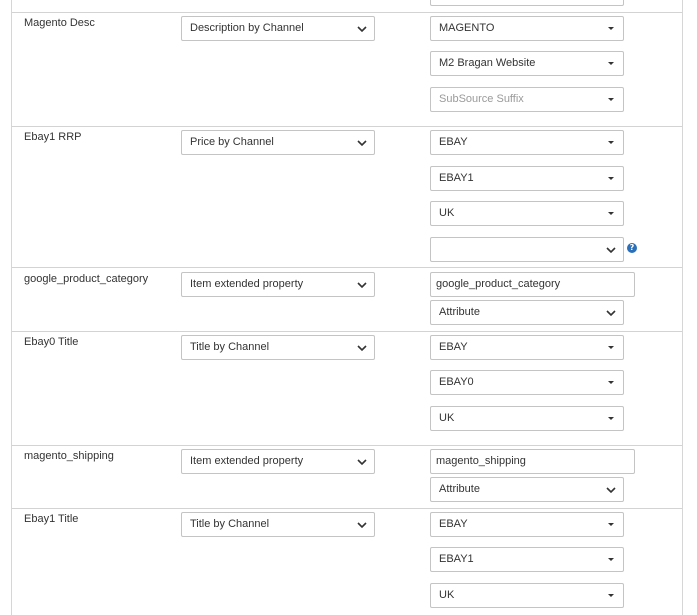 This screenshot has width=697, height=615. What do you see at coordinates (487, 63) in the screenshot?
I see `channel-name-value: M2 Bragan Website` at bounding box center [487, 63].